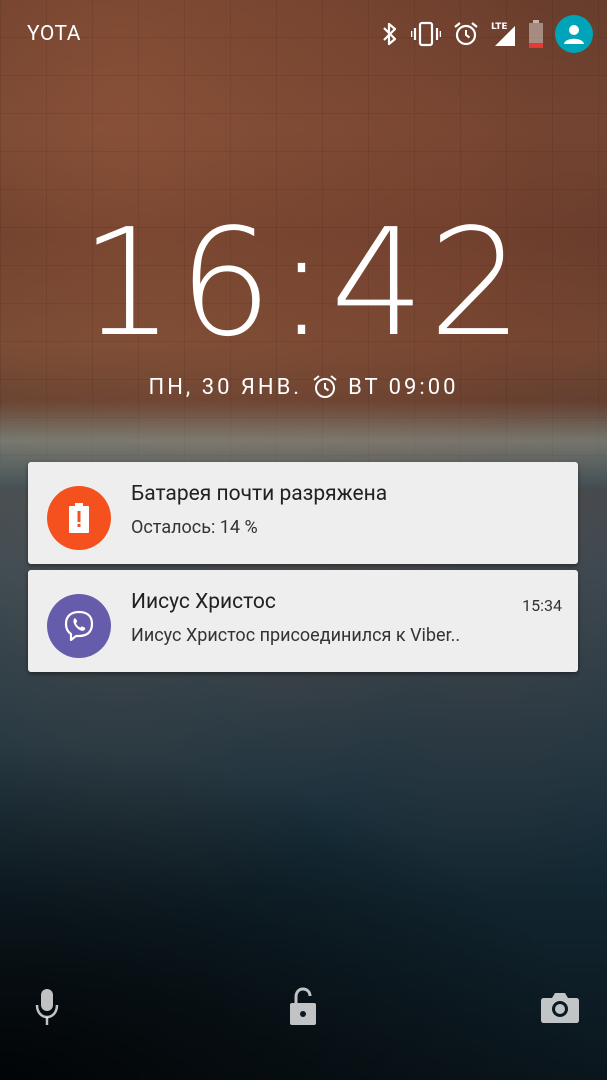 This screenshot has height=1080, width=607. What do you see at coordinates (560, 1007) in the screenshot?
I see `camera-icon` at bounding box center [560, 1007].